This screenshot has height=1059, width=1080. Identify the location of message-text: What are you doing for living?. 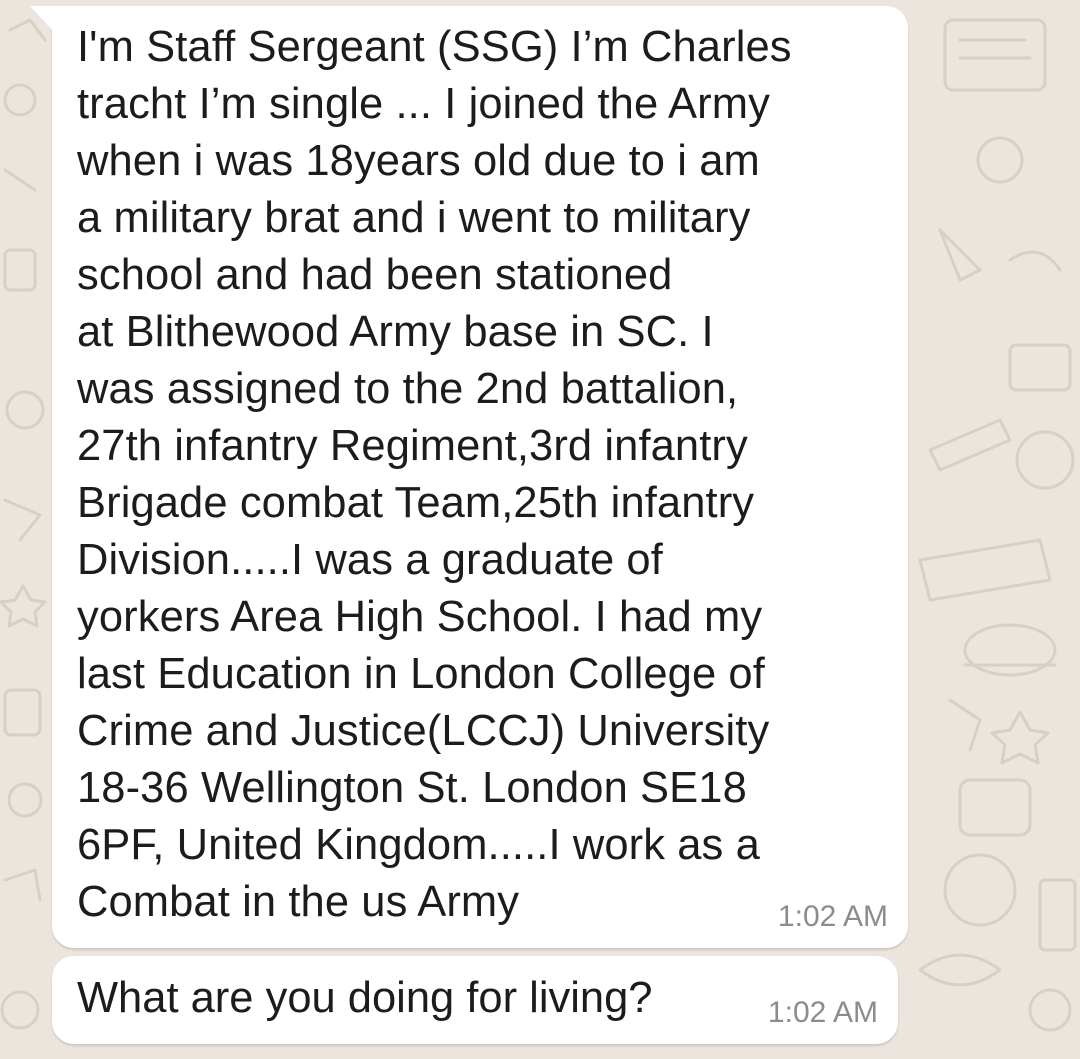
(365, 998).